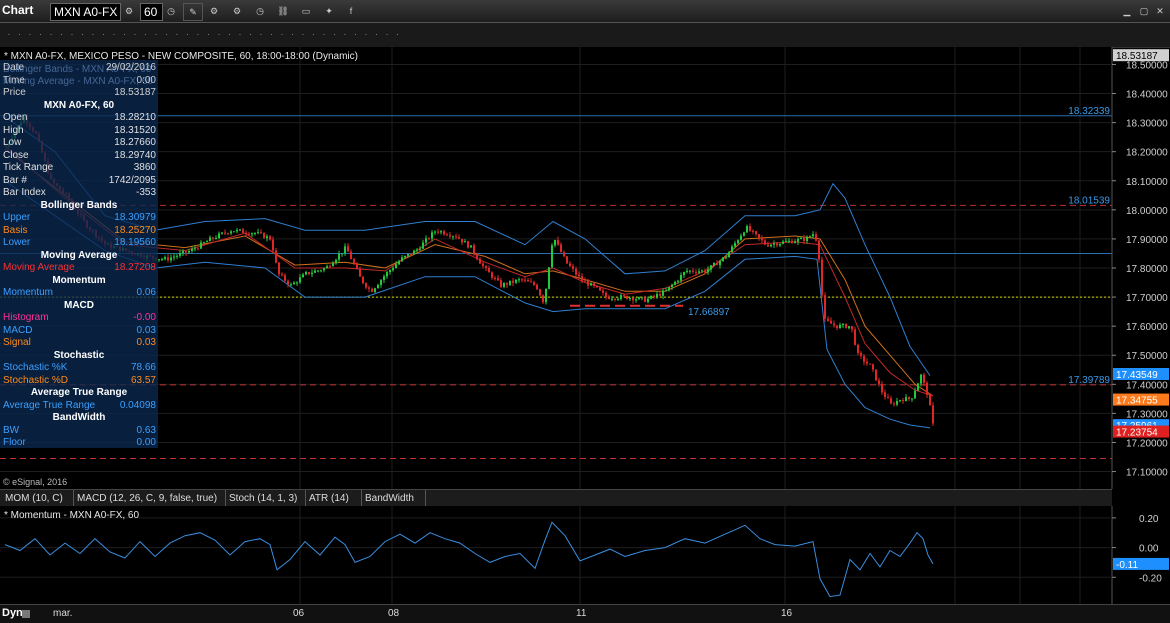  Describe the element at coordinates (79, 355) in the screenshot. I see `info-section-title: Stochastic` at that location.